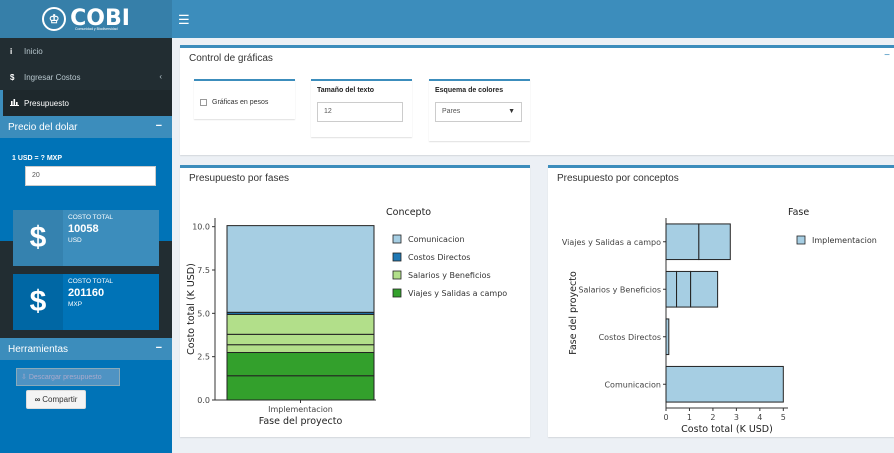 This screenshot has height=453, width=894. Describe the element at coordinates (86, 349) in the screenshot. I see `herramientas-header: Herramientas −` at that location.